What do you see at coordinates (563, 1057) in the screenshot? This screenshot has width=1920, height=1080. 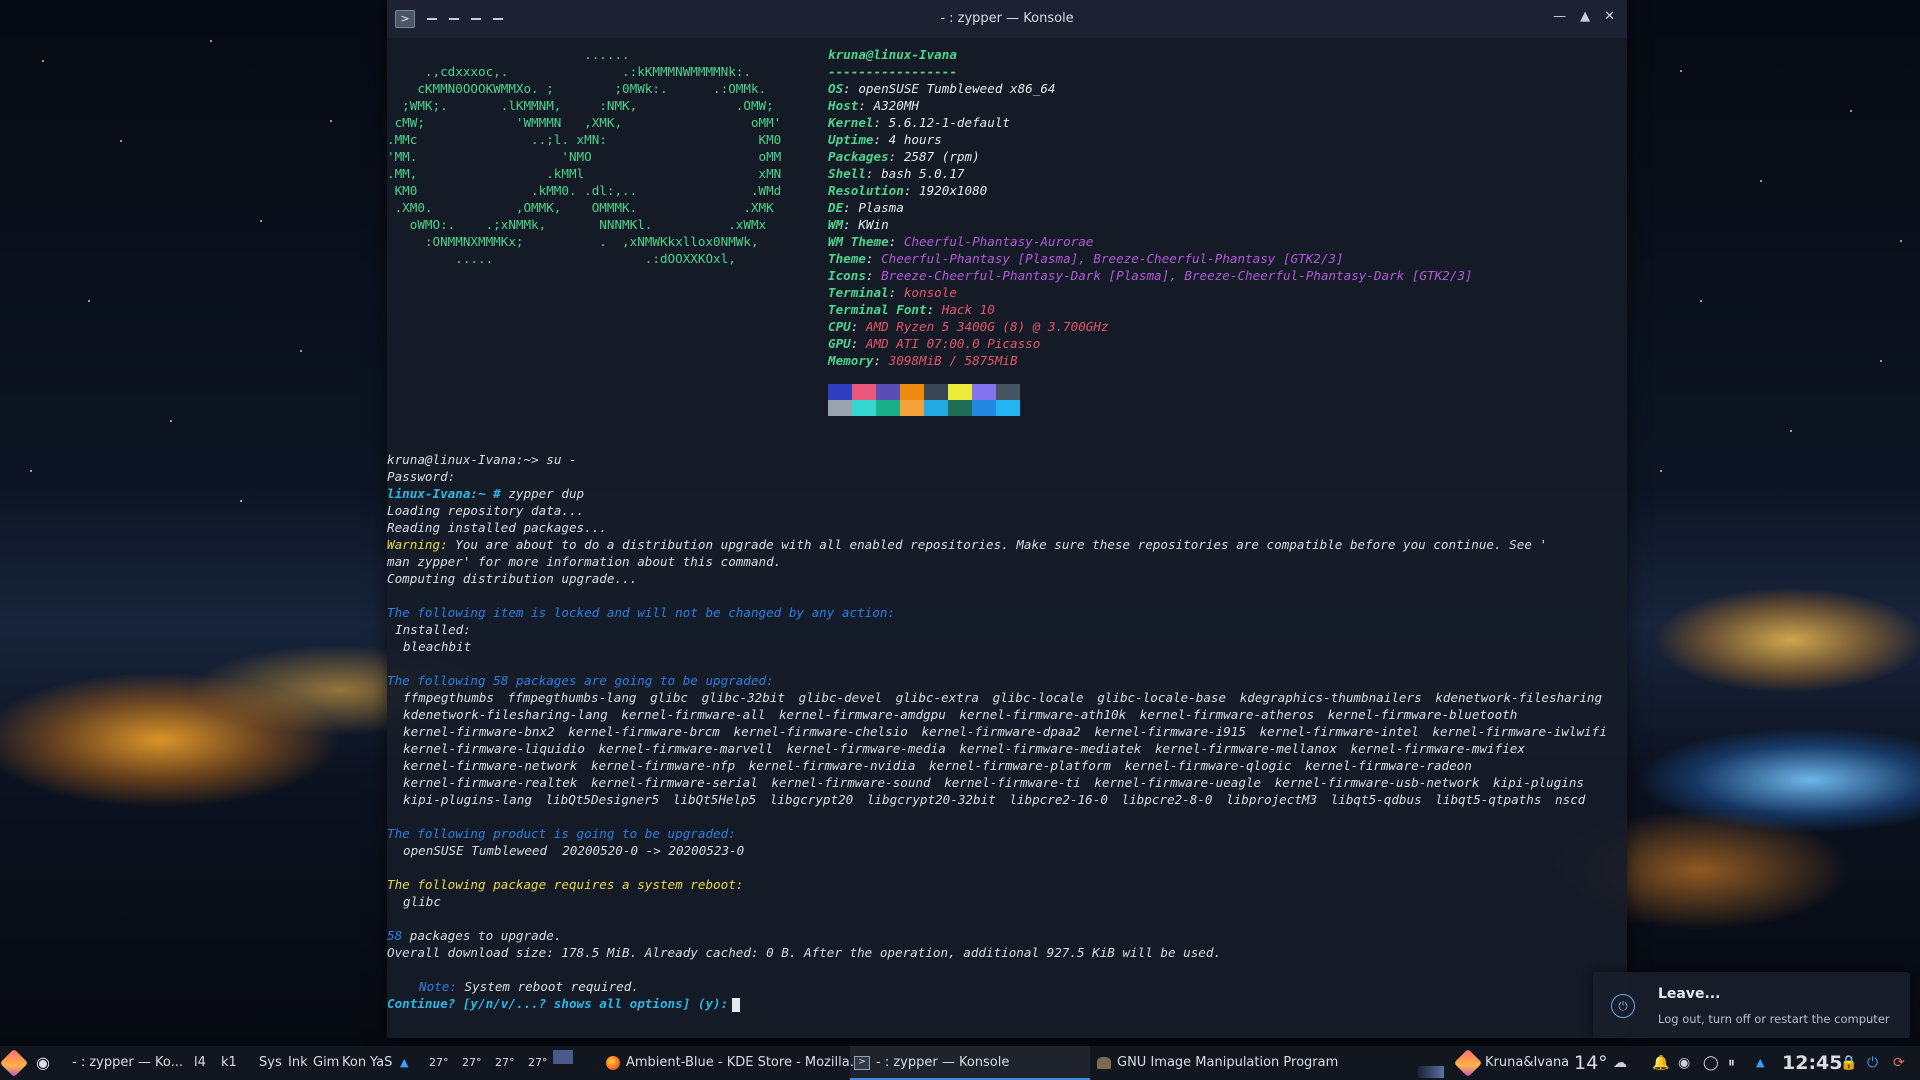 I see `pager-desktop` at bounding box center [563, 1057].